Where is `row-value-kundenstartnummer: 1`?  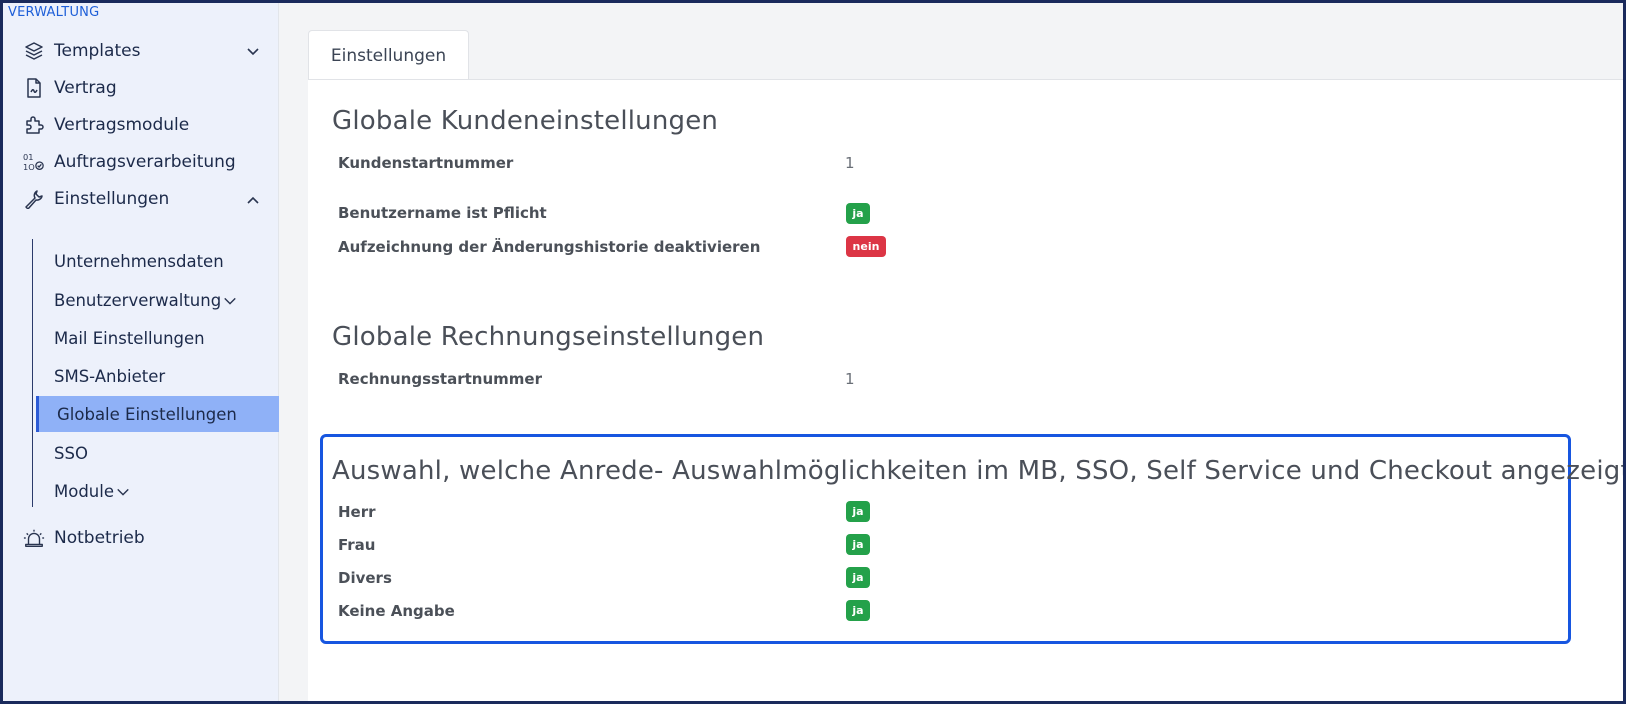
row-value-kundenstartnummer: 1 is located at coordinates (850, 163).